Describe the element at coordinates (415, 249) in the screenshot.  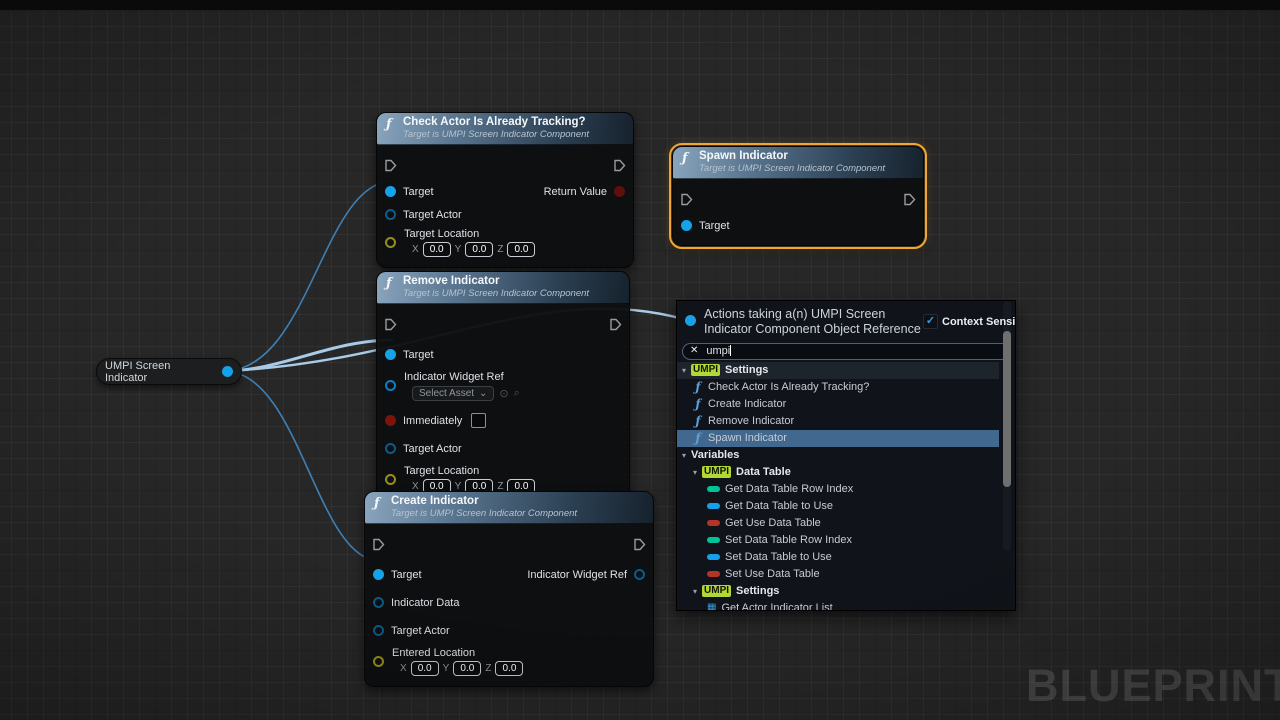
I see `axis-x-label: X` at that location.